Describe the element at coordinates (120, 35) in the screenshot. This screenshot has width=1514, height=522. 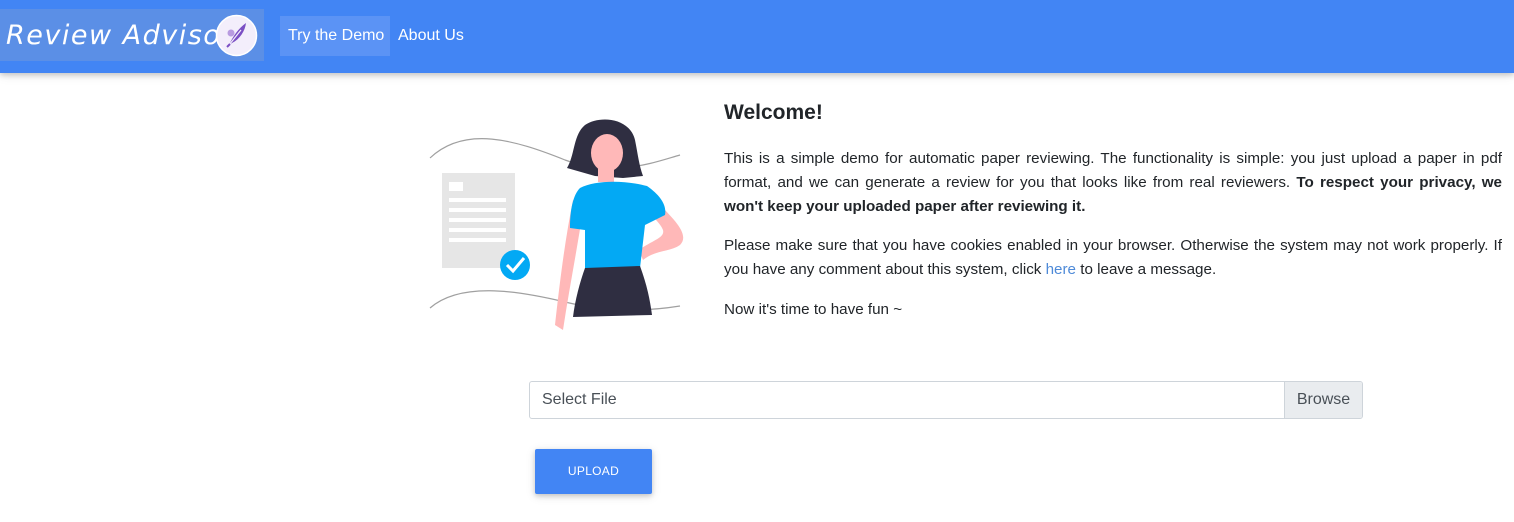
I see `brand-name: Review Advisor` at that location.